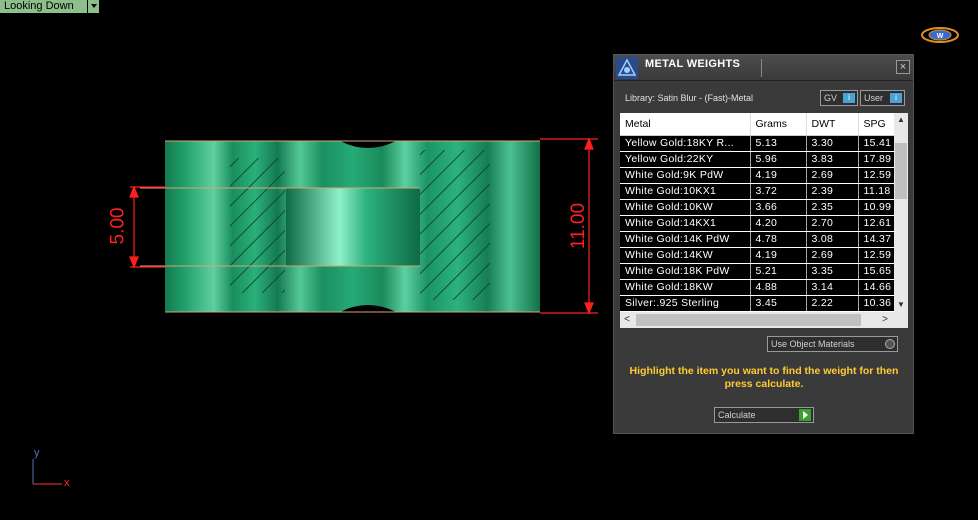 The height and width of the screenshot is (520, 978). I want to click on spg-cell: 12.61, so click(876, 223).